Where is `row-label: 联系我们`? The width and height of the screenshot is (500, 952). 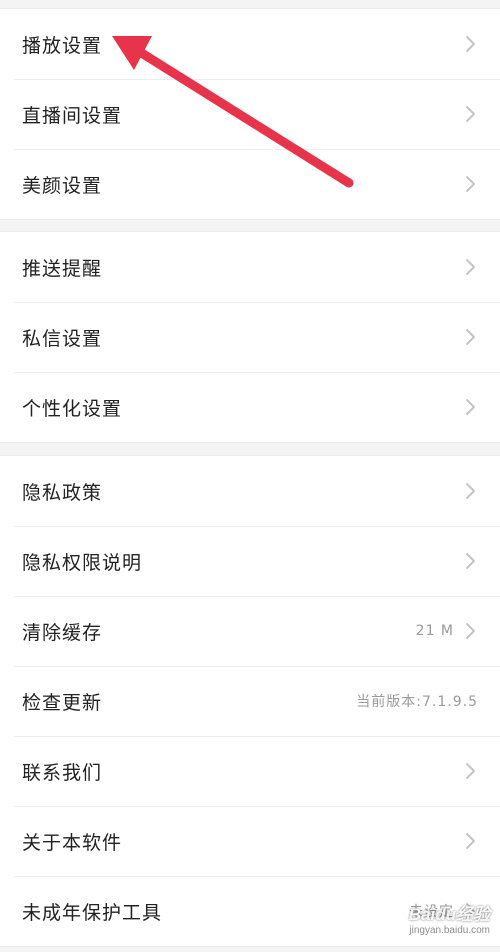 row-label: 联系我们 is located at coordinates (62, 772).